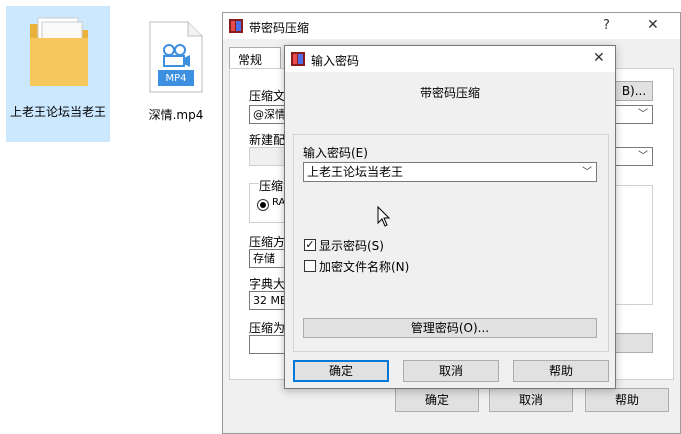 This screenshot has width=681, height=434. Describe the element at coordinates (271, 185) in the screenshot. I see `format-group-label: 压缩` at that location.